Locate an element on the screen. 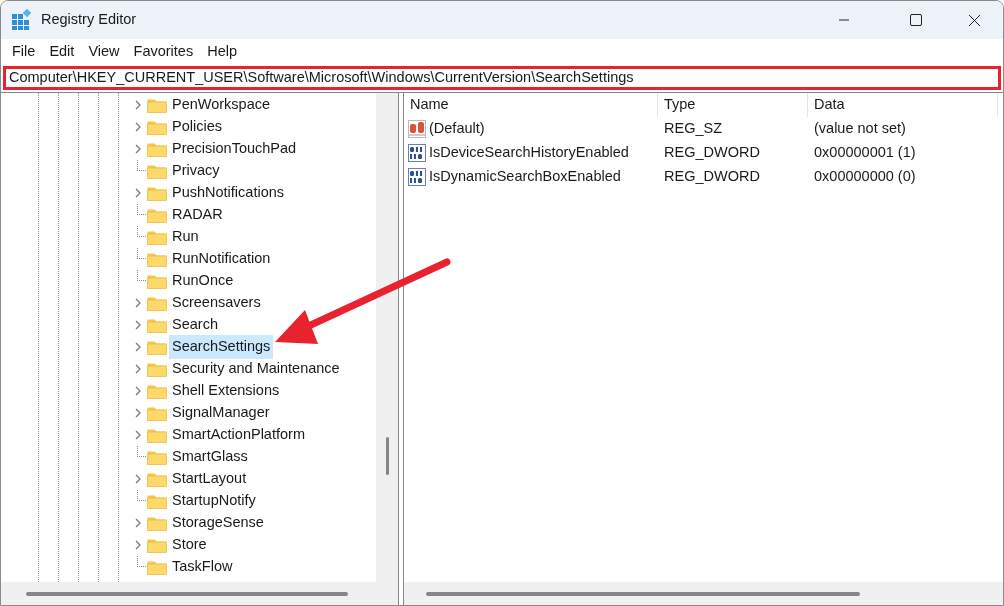  tree-item: RunOnce is located at coordinates (203, 281).